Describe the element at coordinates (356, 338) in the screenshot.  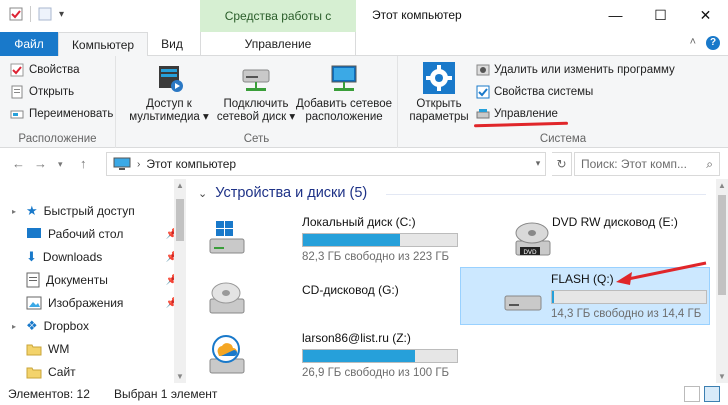
I see `drive-name: larson86@list.ru (Z:)` at that location.